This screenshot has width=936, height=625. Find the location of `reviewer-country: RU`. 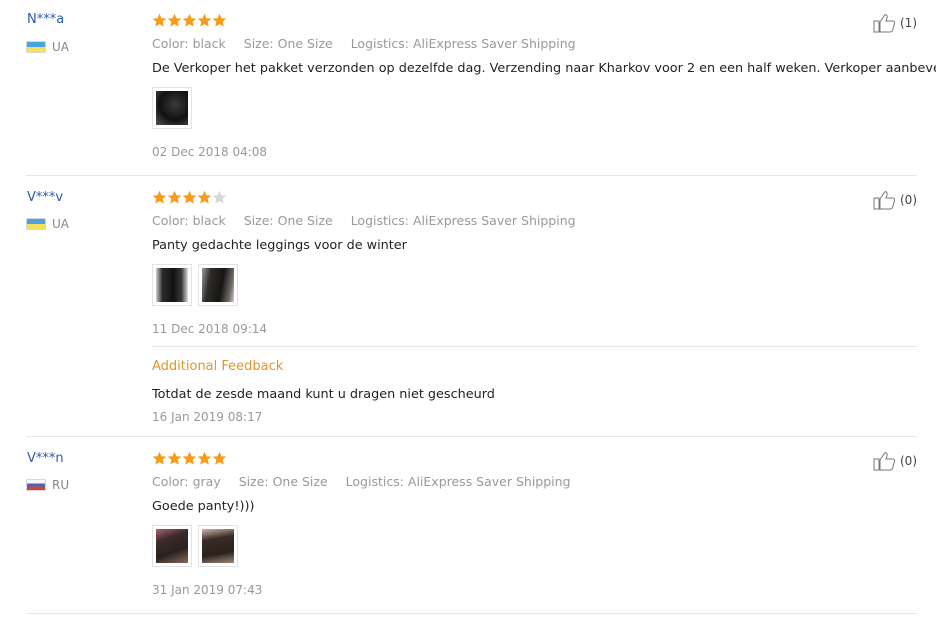

reviewer-country: RU is located at coordinates (47, 485).